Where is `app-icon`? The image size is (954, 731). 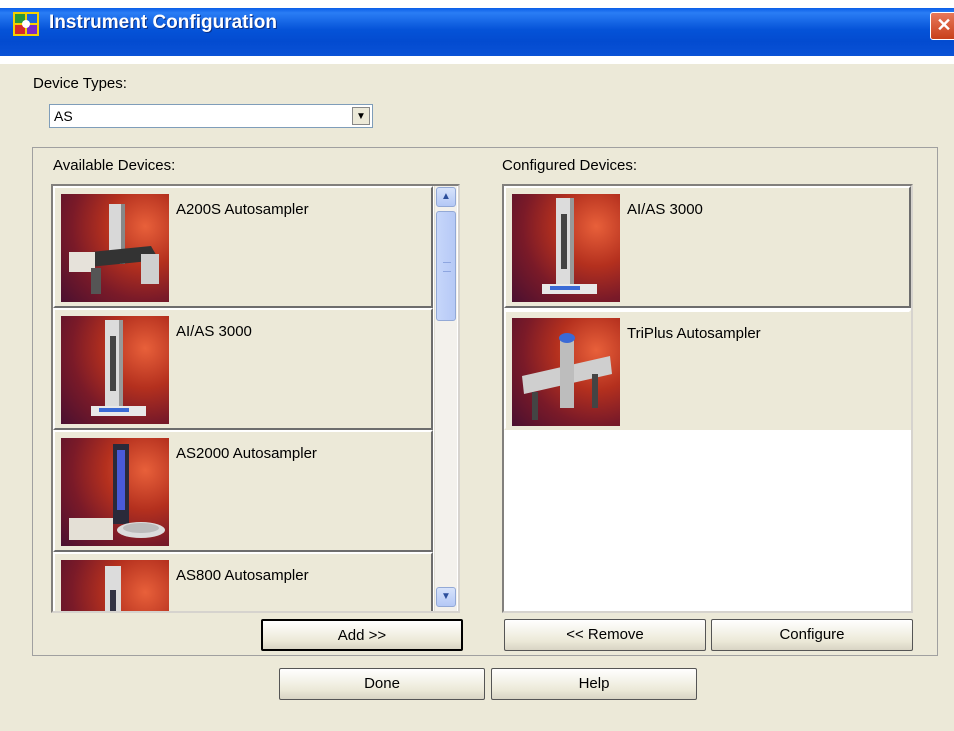 app-icon is located at coordinates (26, 24).